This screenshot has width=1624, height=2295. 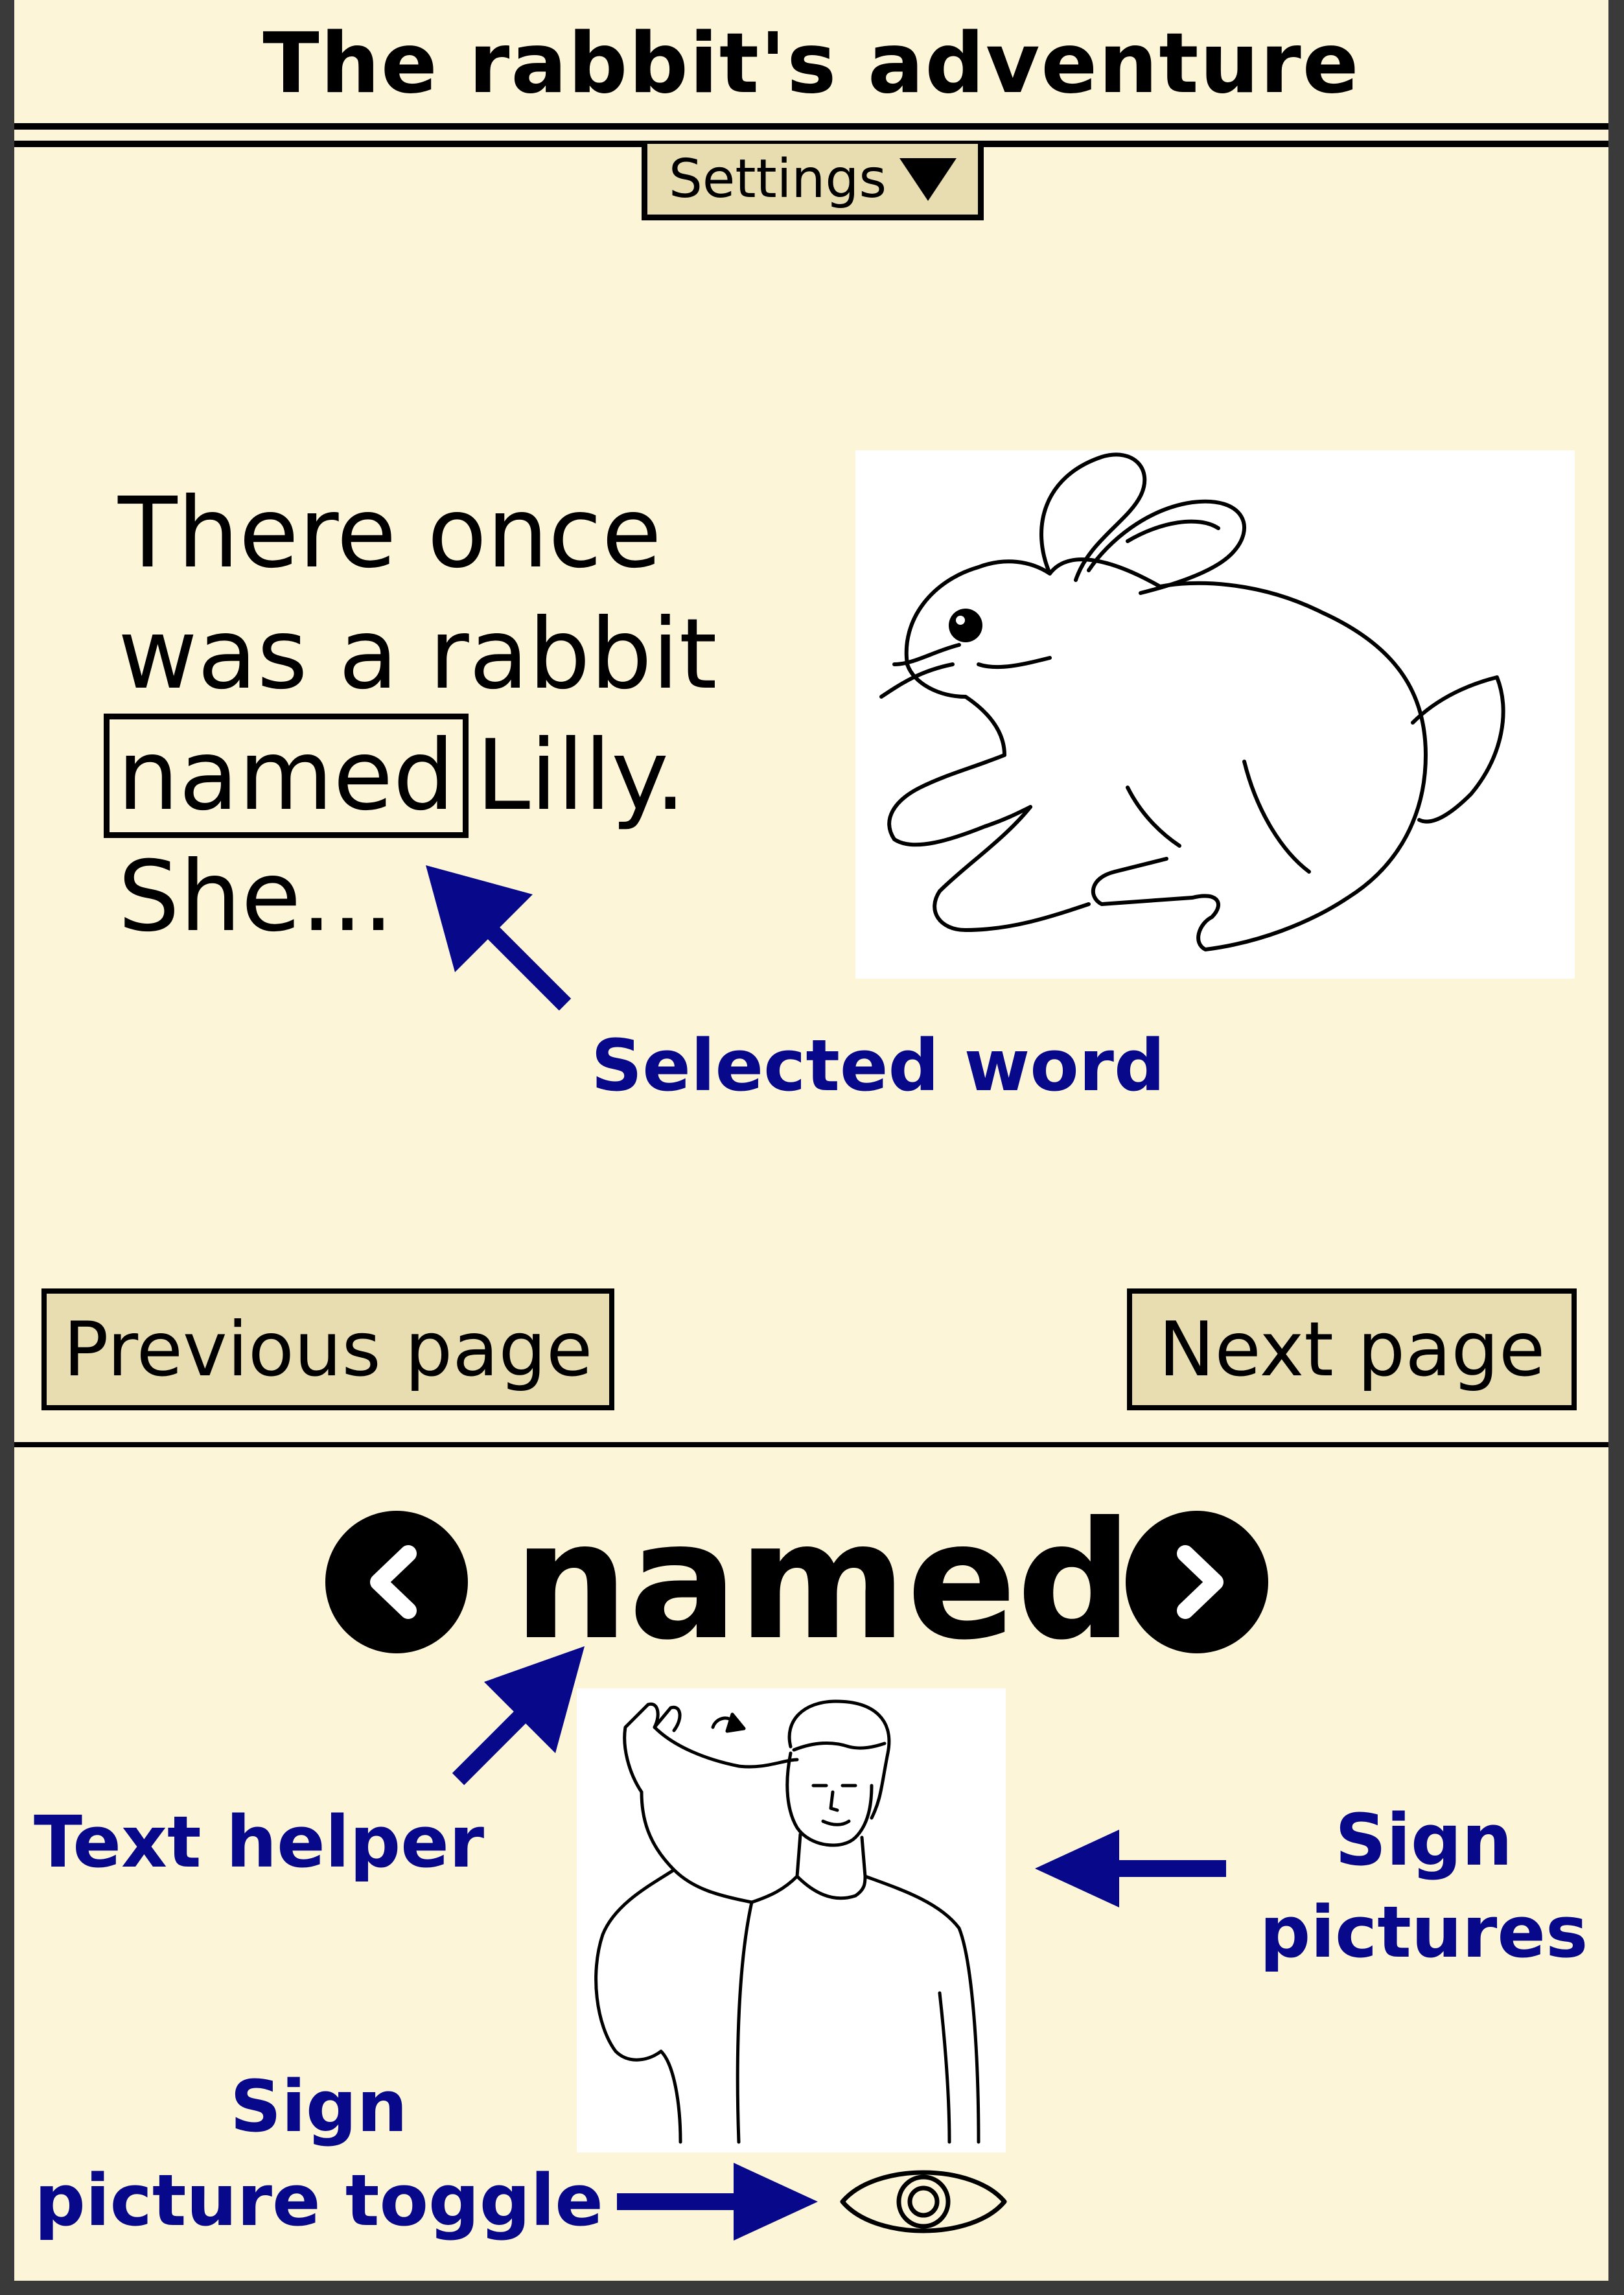 What do you see at coordinates (1352, 1349) in the screenshot?
I see `next-page-button: Next page` at bounding box center [1352, 1349].